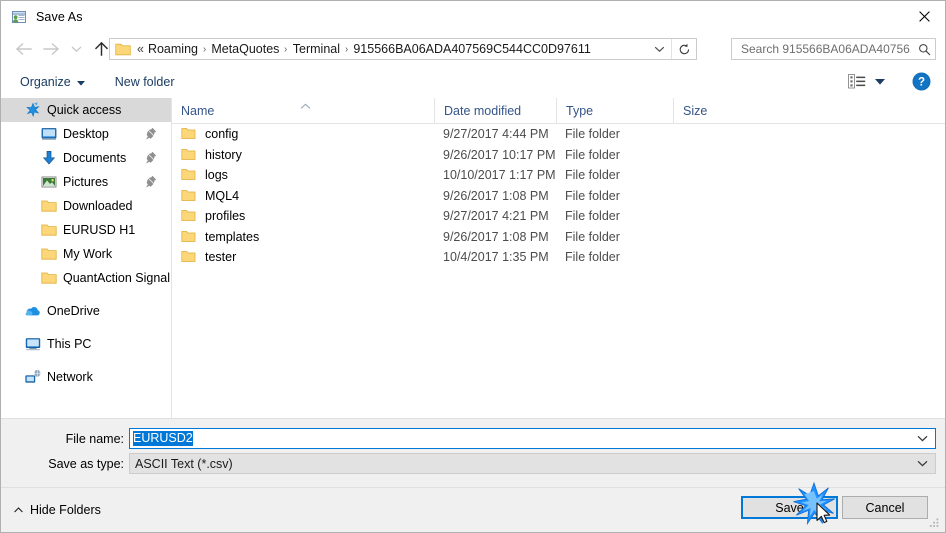 Image resolution: width=946 pixels, height=533 pixels. I want to click on file-name-cell: logs, so click(216, 175).